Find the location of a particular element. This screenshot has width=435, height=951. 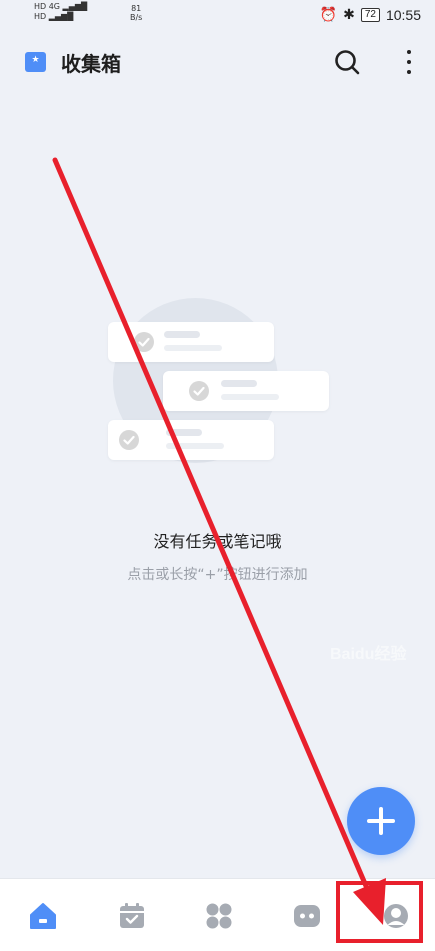

profile-icon is located at coordinates (396, 916).